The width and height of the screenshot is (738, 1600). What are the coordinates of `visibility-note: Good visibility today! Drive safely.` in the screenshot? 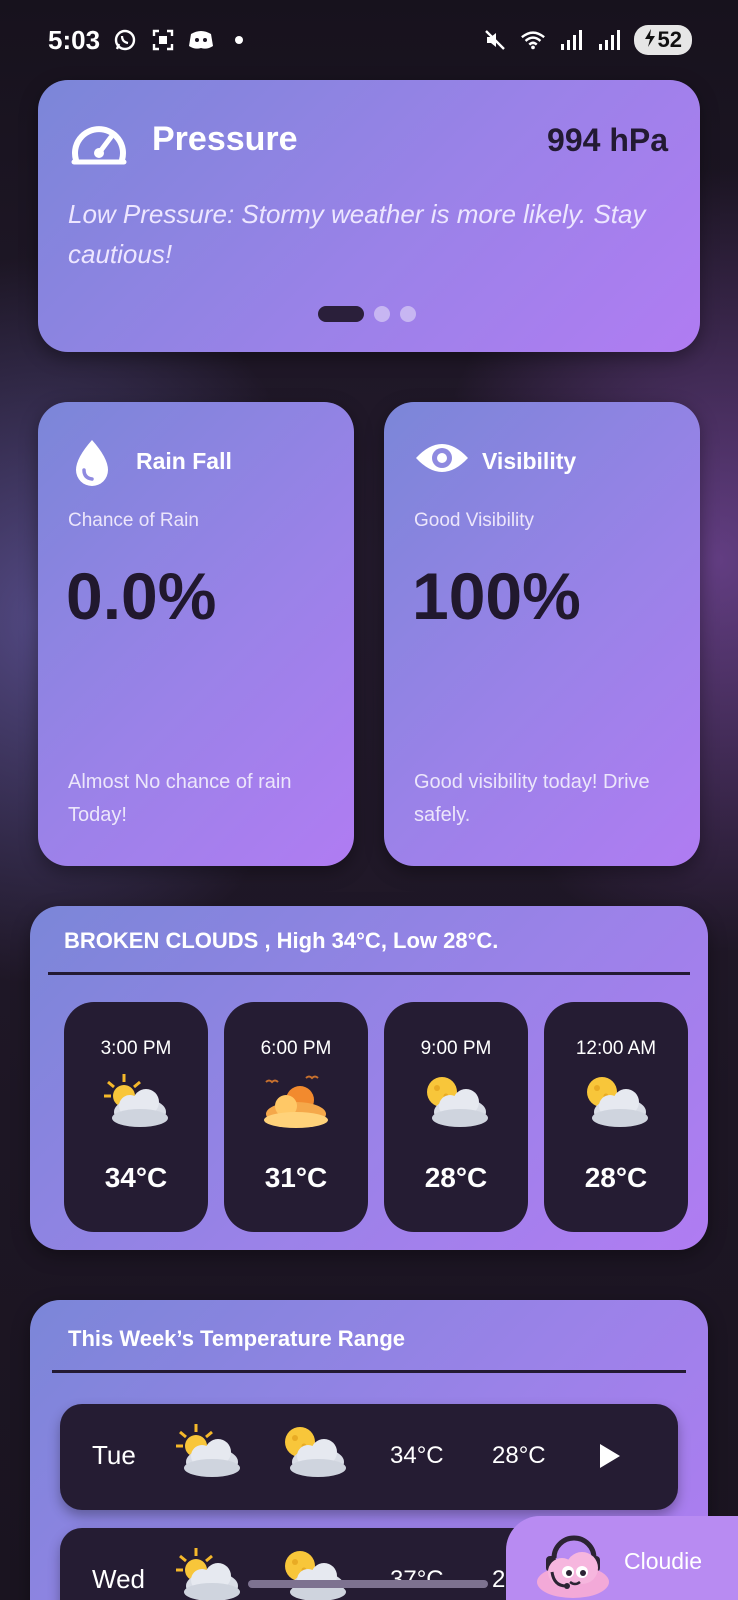 It's located at (532, 798).